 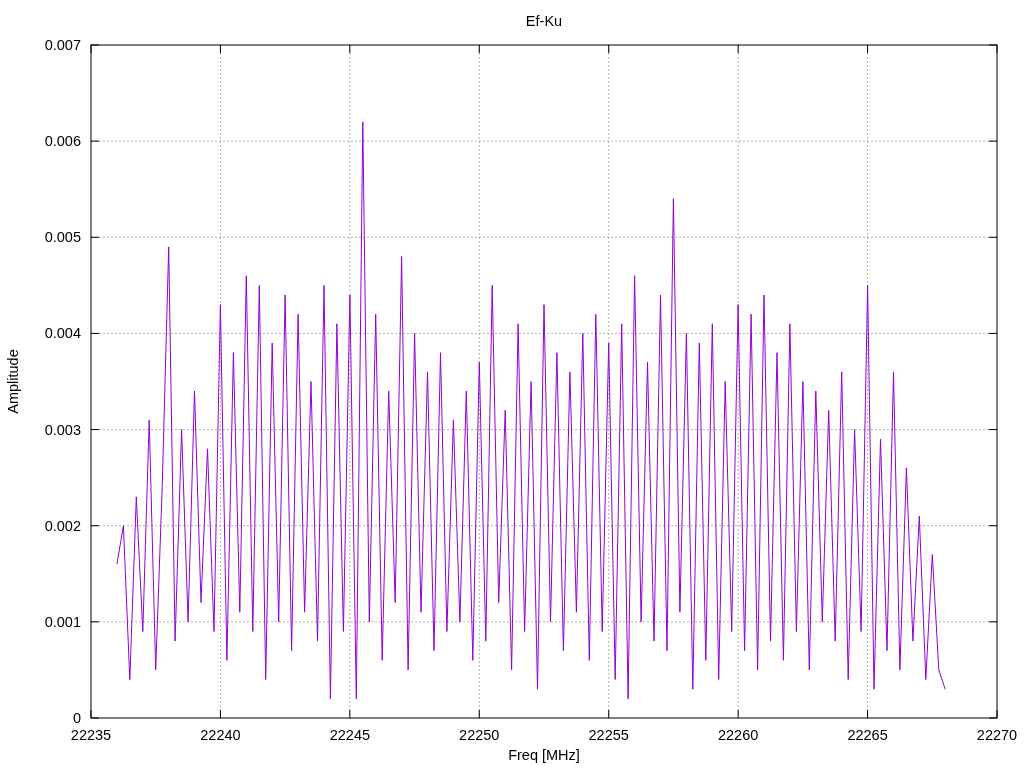 What do you see at coordinates (867, 735) in the screenshot?
I see `x-tick-label: 22265` at bounding box center [867, 735].